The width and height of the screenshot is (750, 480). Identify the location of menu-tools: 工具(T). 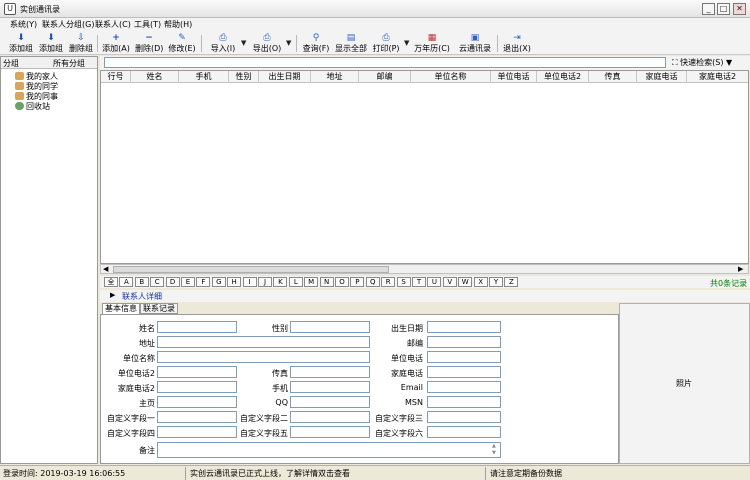
(147, 24).